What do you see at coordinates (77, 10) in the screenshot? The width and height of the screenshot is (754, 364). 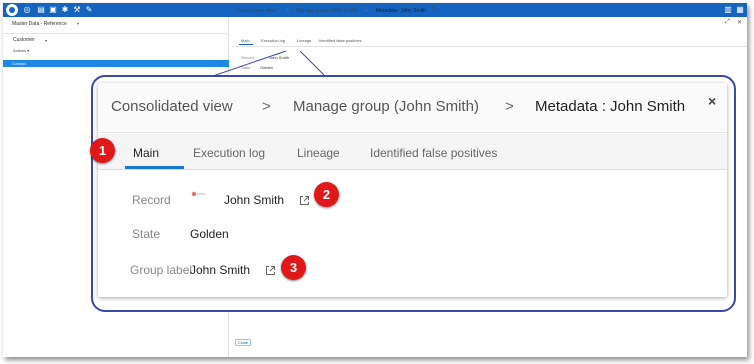 I see `wrench-icon: ⚒` at bounding box center [77, 10].